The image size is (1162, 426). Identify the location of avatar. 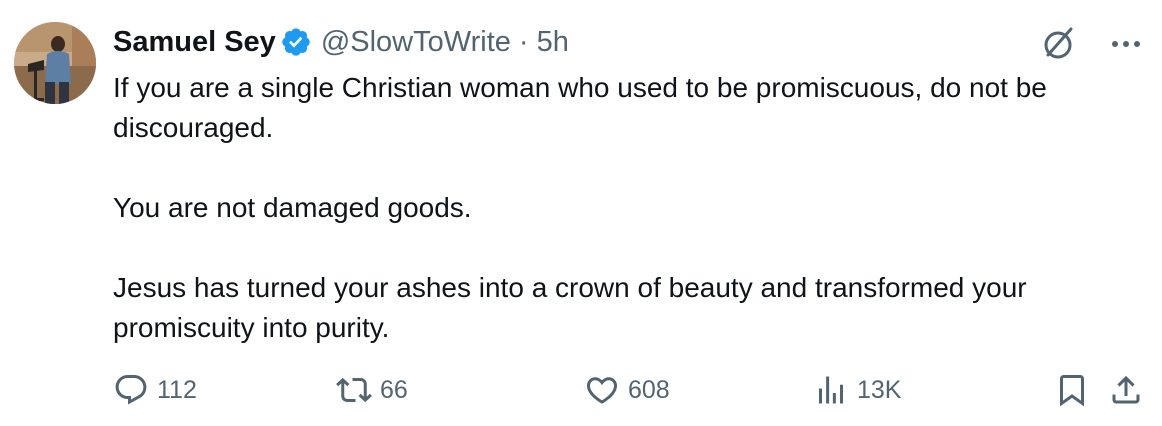
(55, 63).